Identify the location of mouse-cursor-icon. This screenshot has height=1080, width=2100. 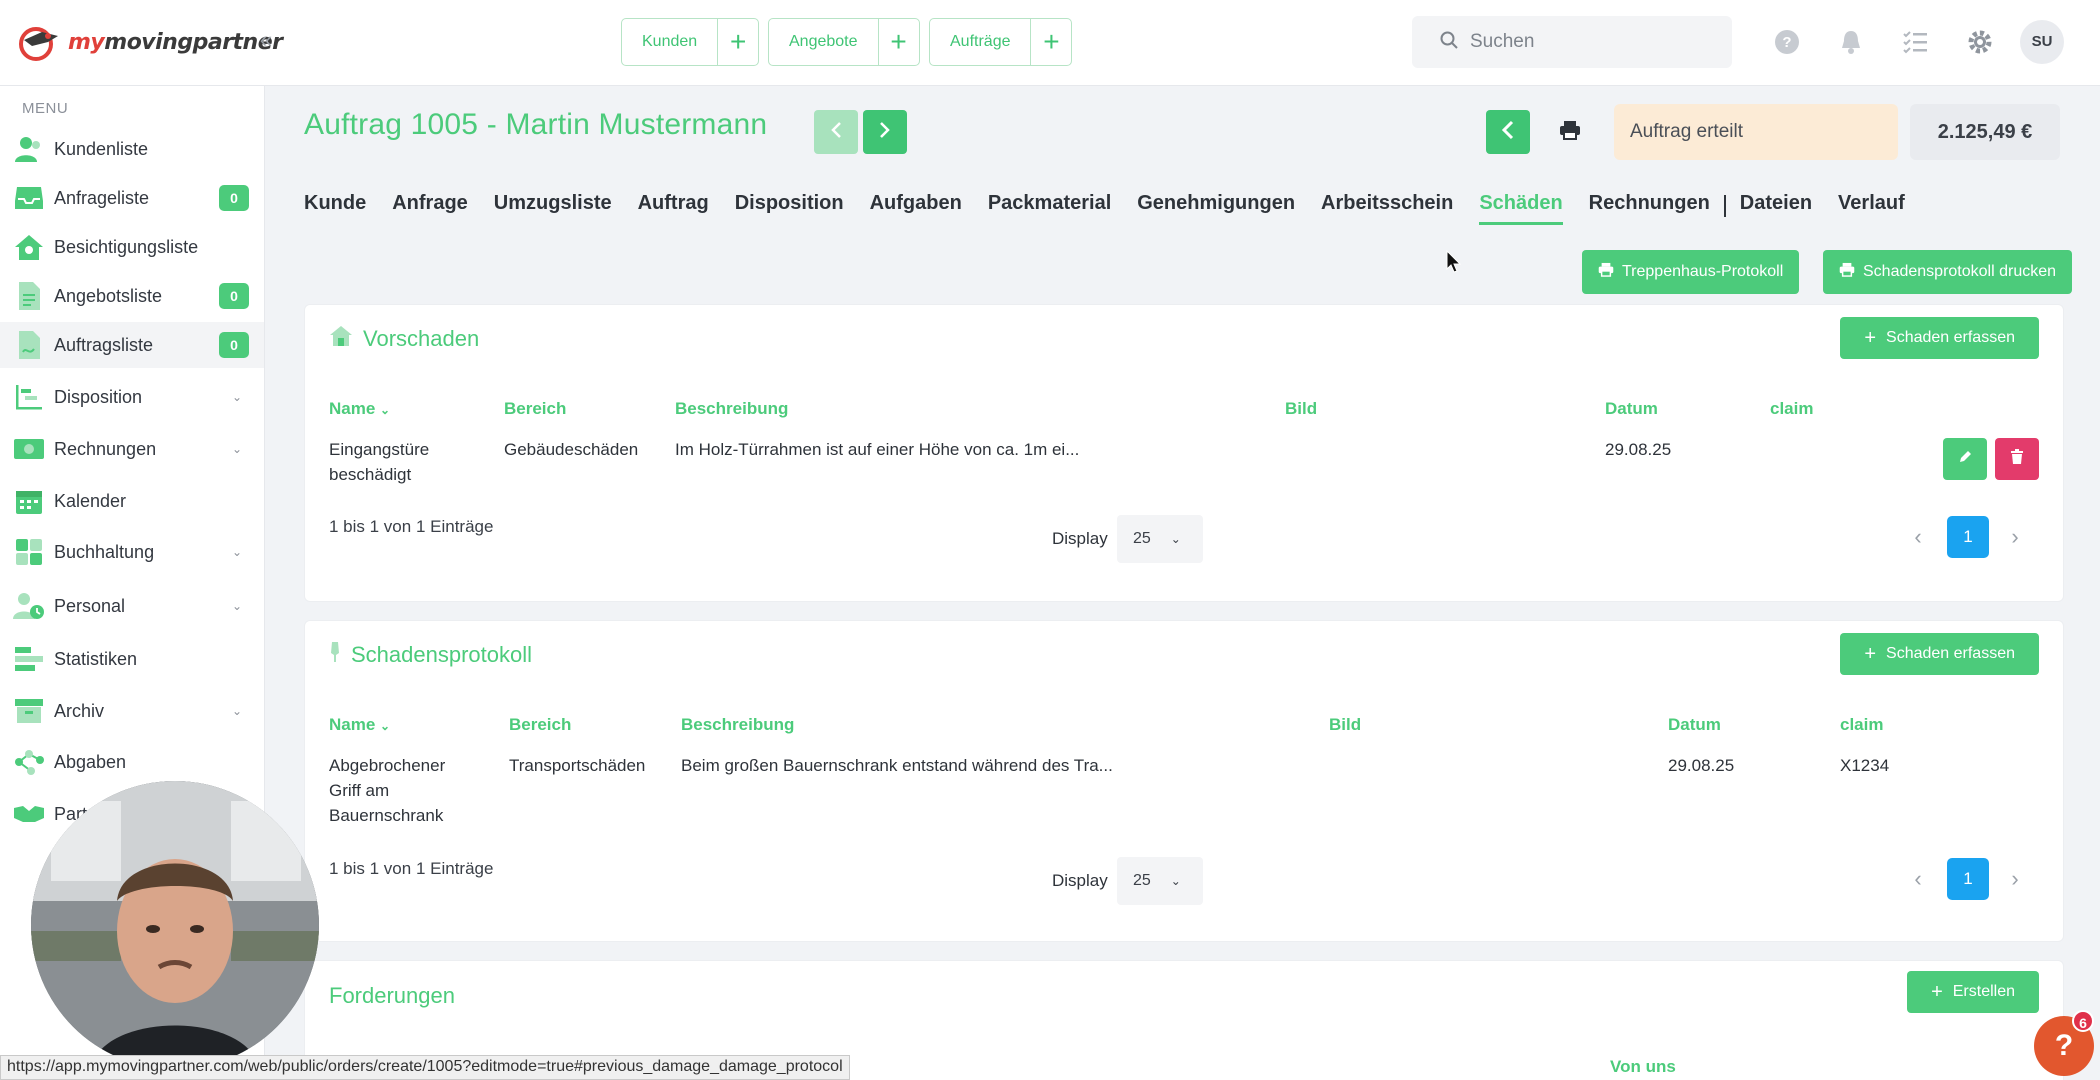
(1454, 264).